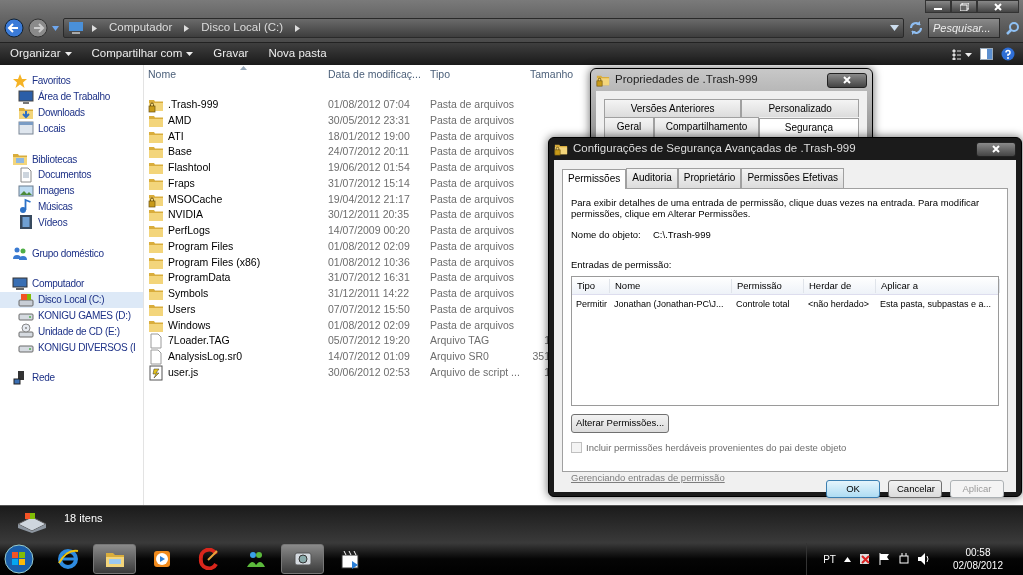 Image resolution: width=1023 pixels, height=575 pixels. Describe the element at coordinates (709, 178) in the screenshot. I see `tab: Proprietário` at that location.